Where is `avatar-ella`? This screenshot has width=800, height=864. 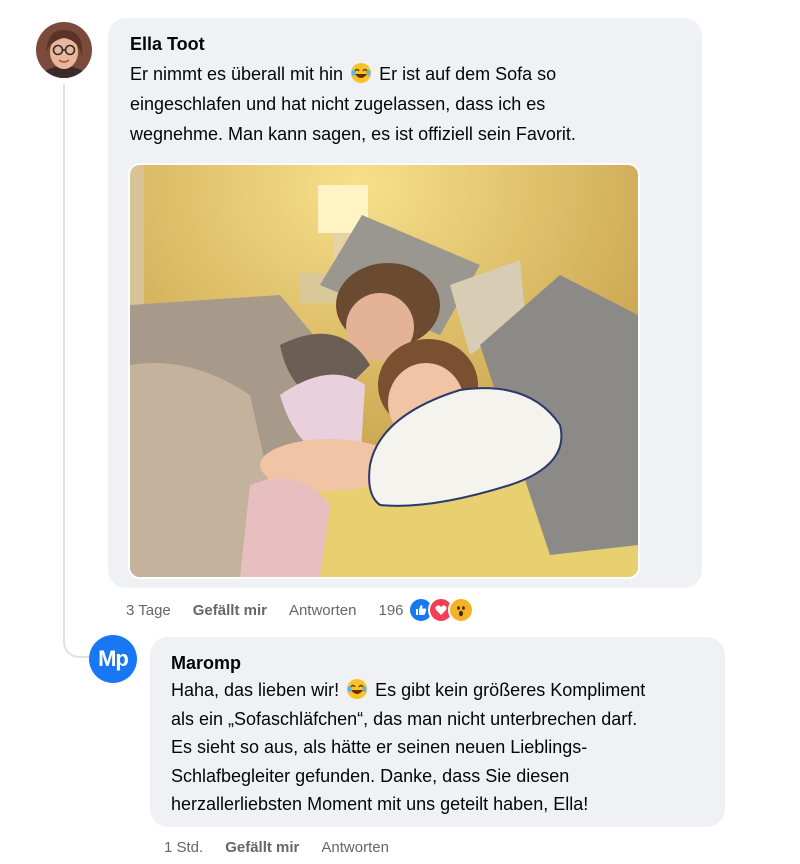 avatar-ella is located at coordinates (64, 50).